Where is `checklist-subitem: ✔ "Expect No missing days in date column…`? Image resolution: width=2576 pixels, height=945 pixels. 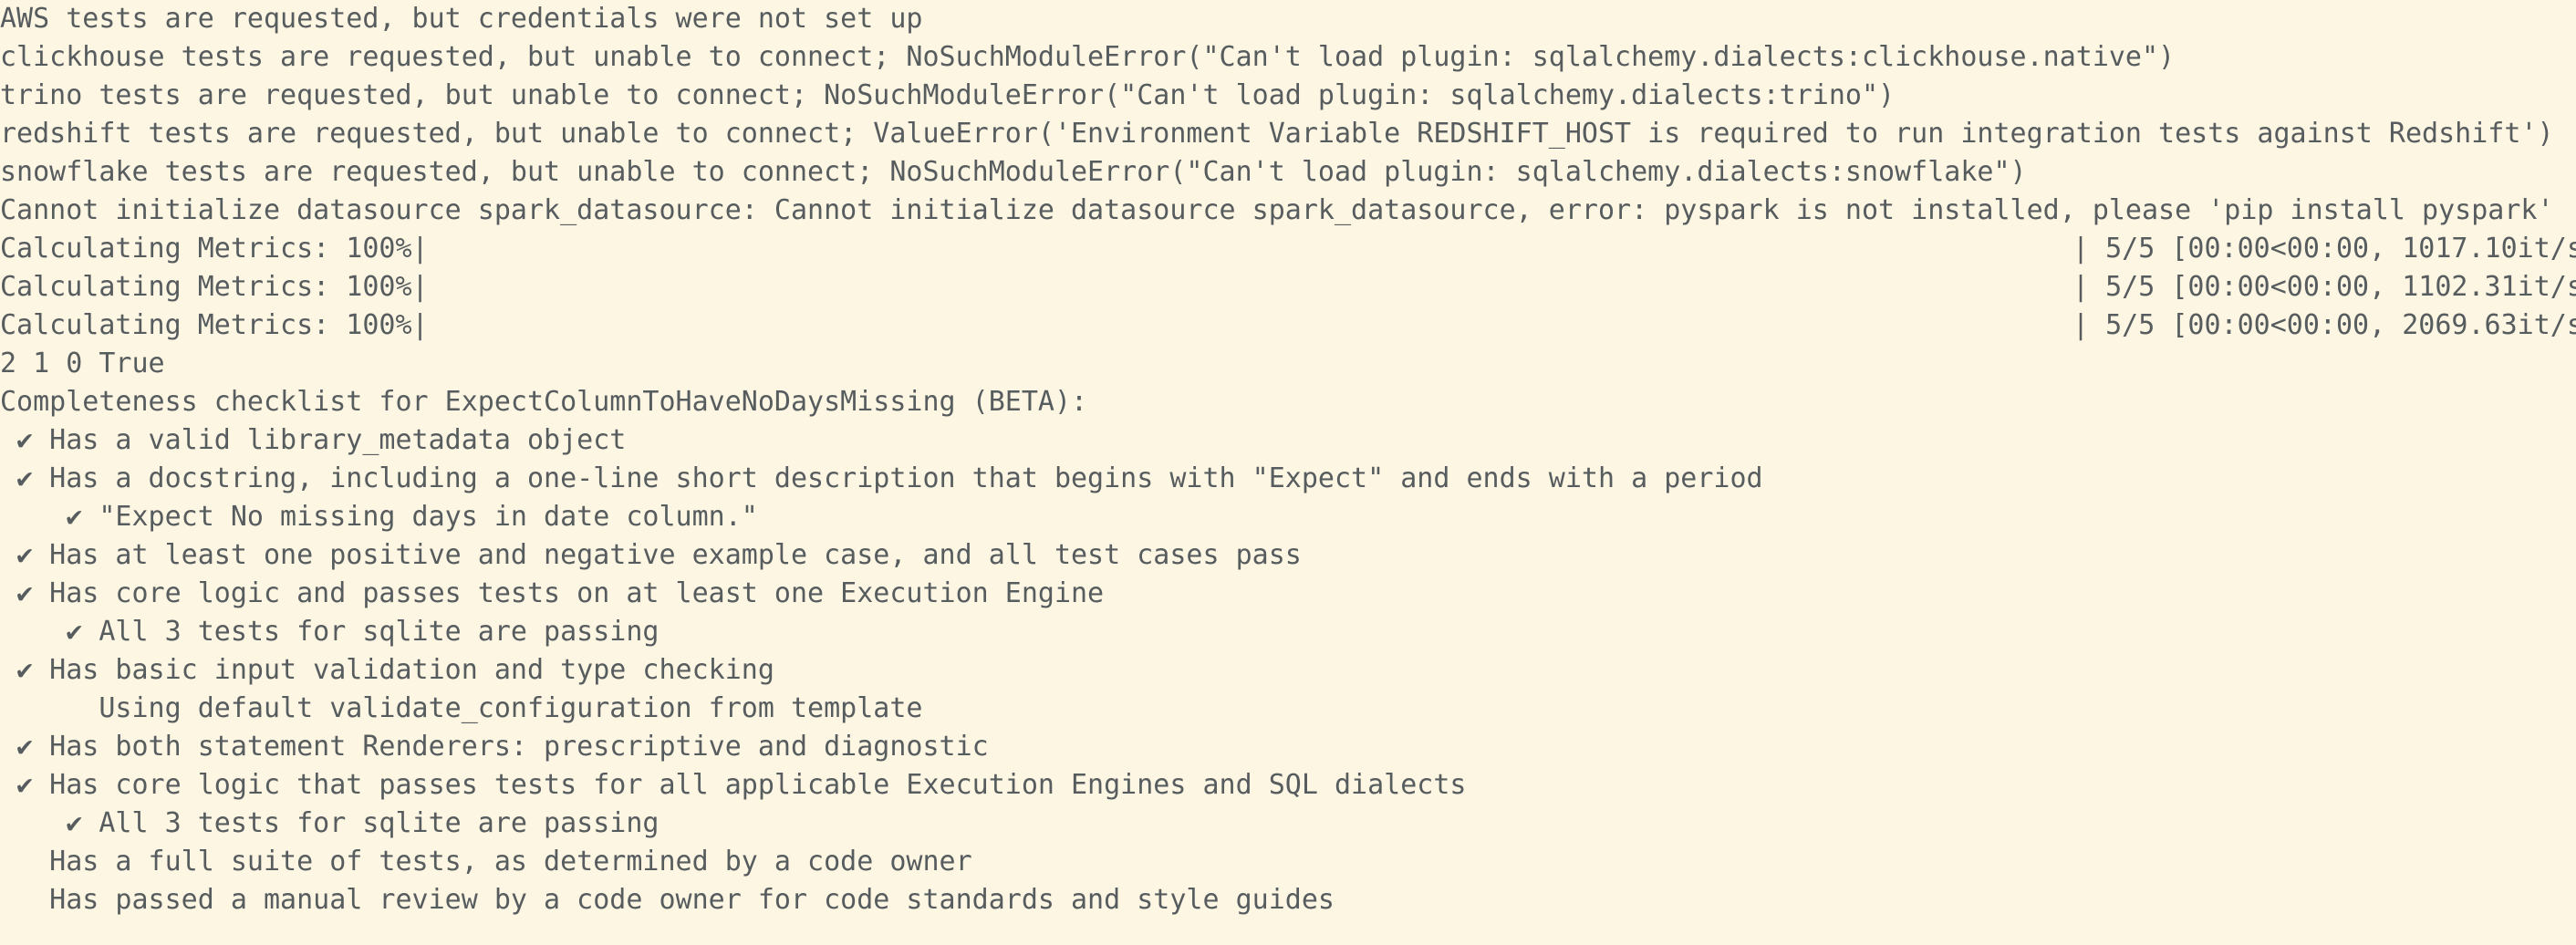
checklist-subitem: ✔ "Expect No missing days in date column… is located at coordinates (379, 517).